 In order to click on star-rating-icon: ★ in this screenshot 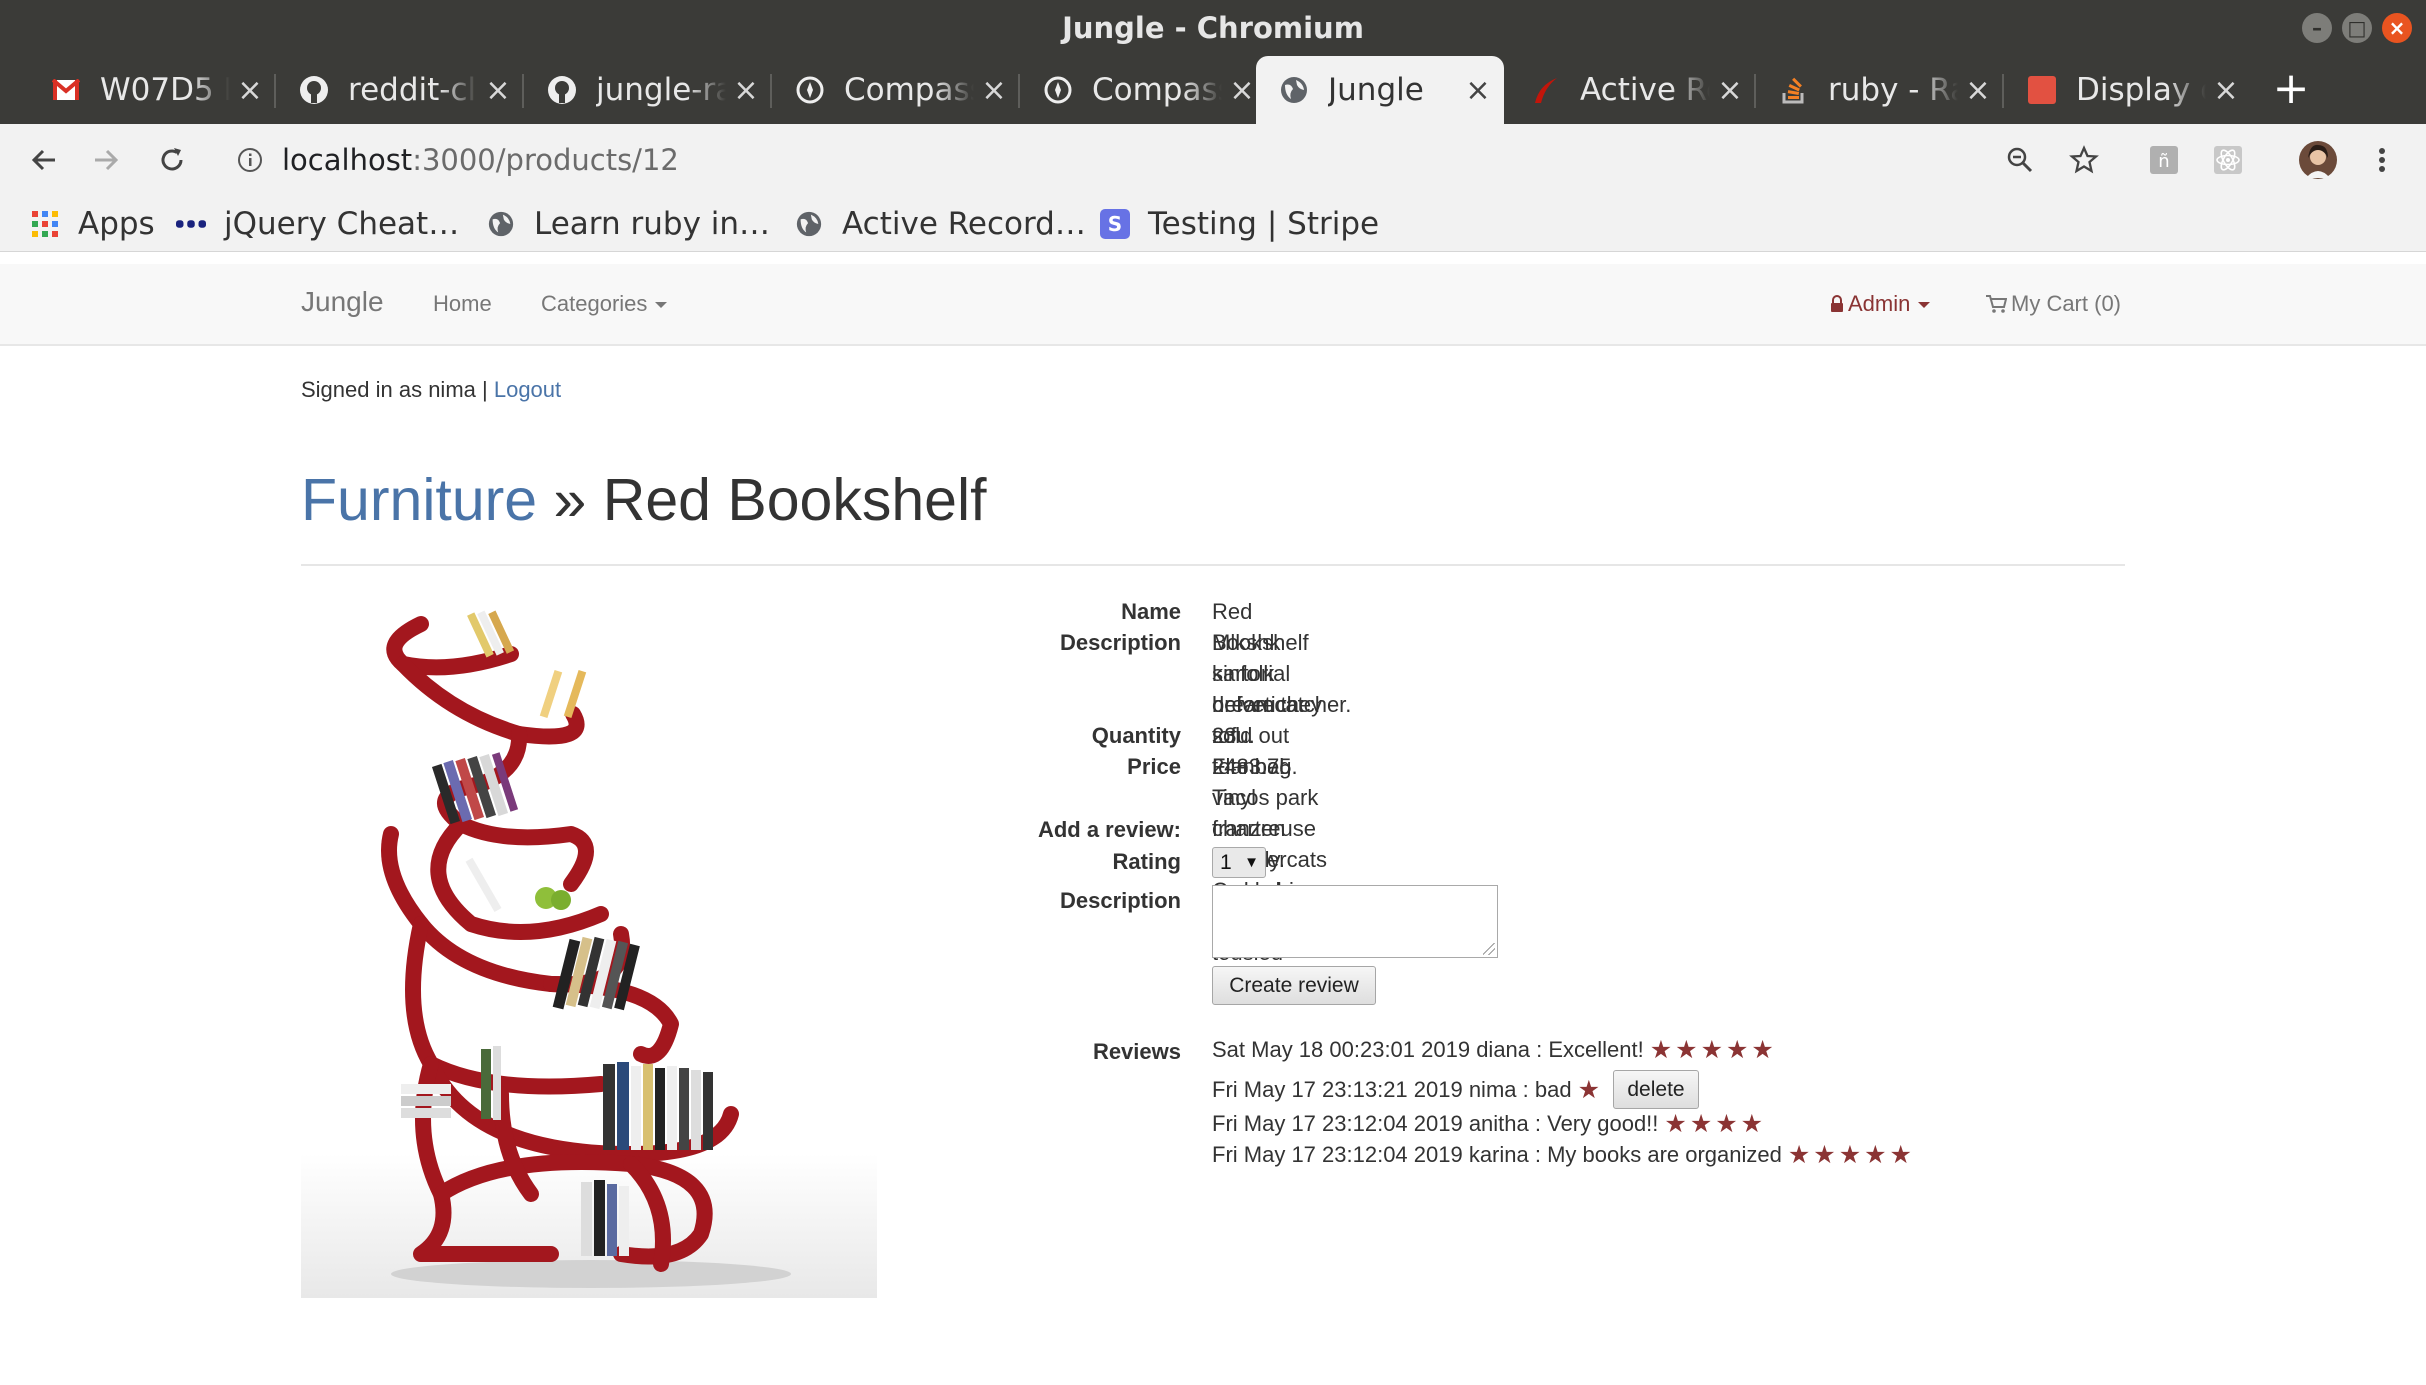, I will do `click(1590, 1089)`.